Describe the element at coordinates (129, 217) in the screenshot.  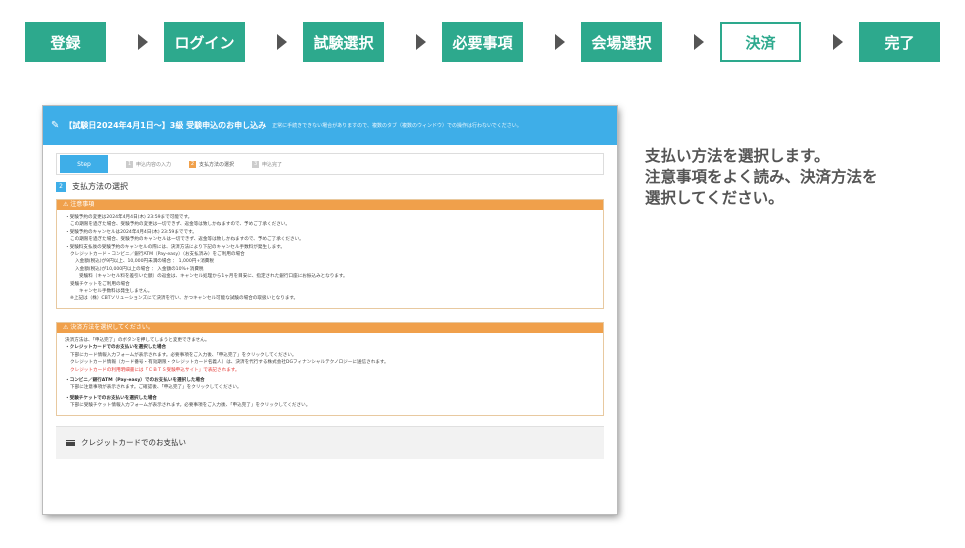
I see `notice-line: ・受験予約の変更は2024年4月4日(木) 23:59まで可能です。` at that location.